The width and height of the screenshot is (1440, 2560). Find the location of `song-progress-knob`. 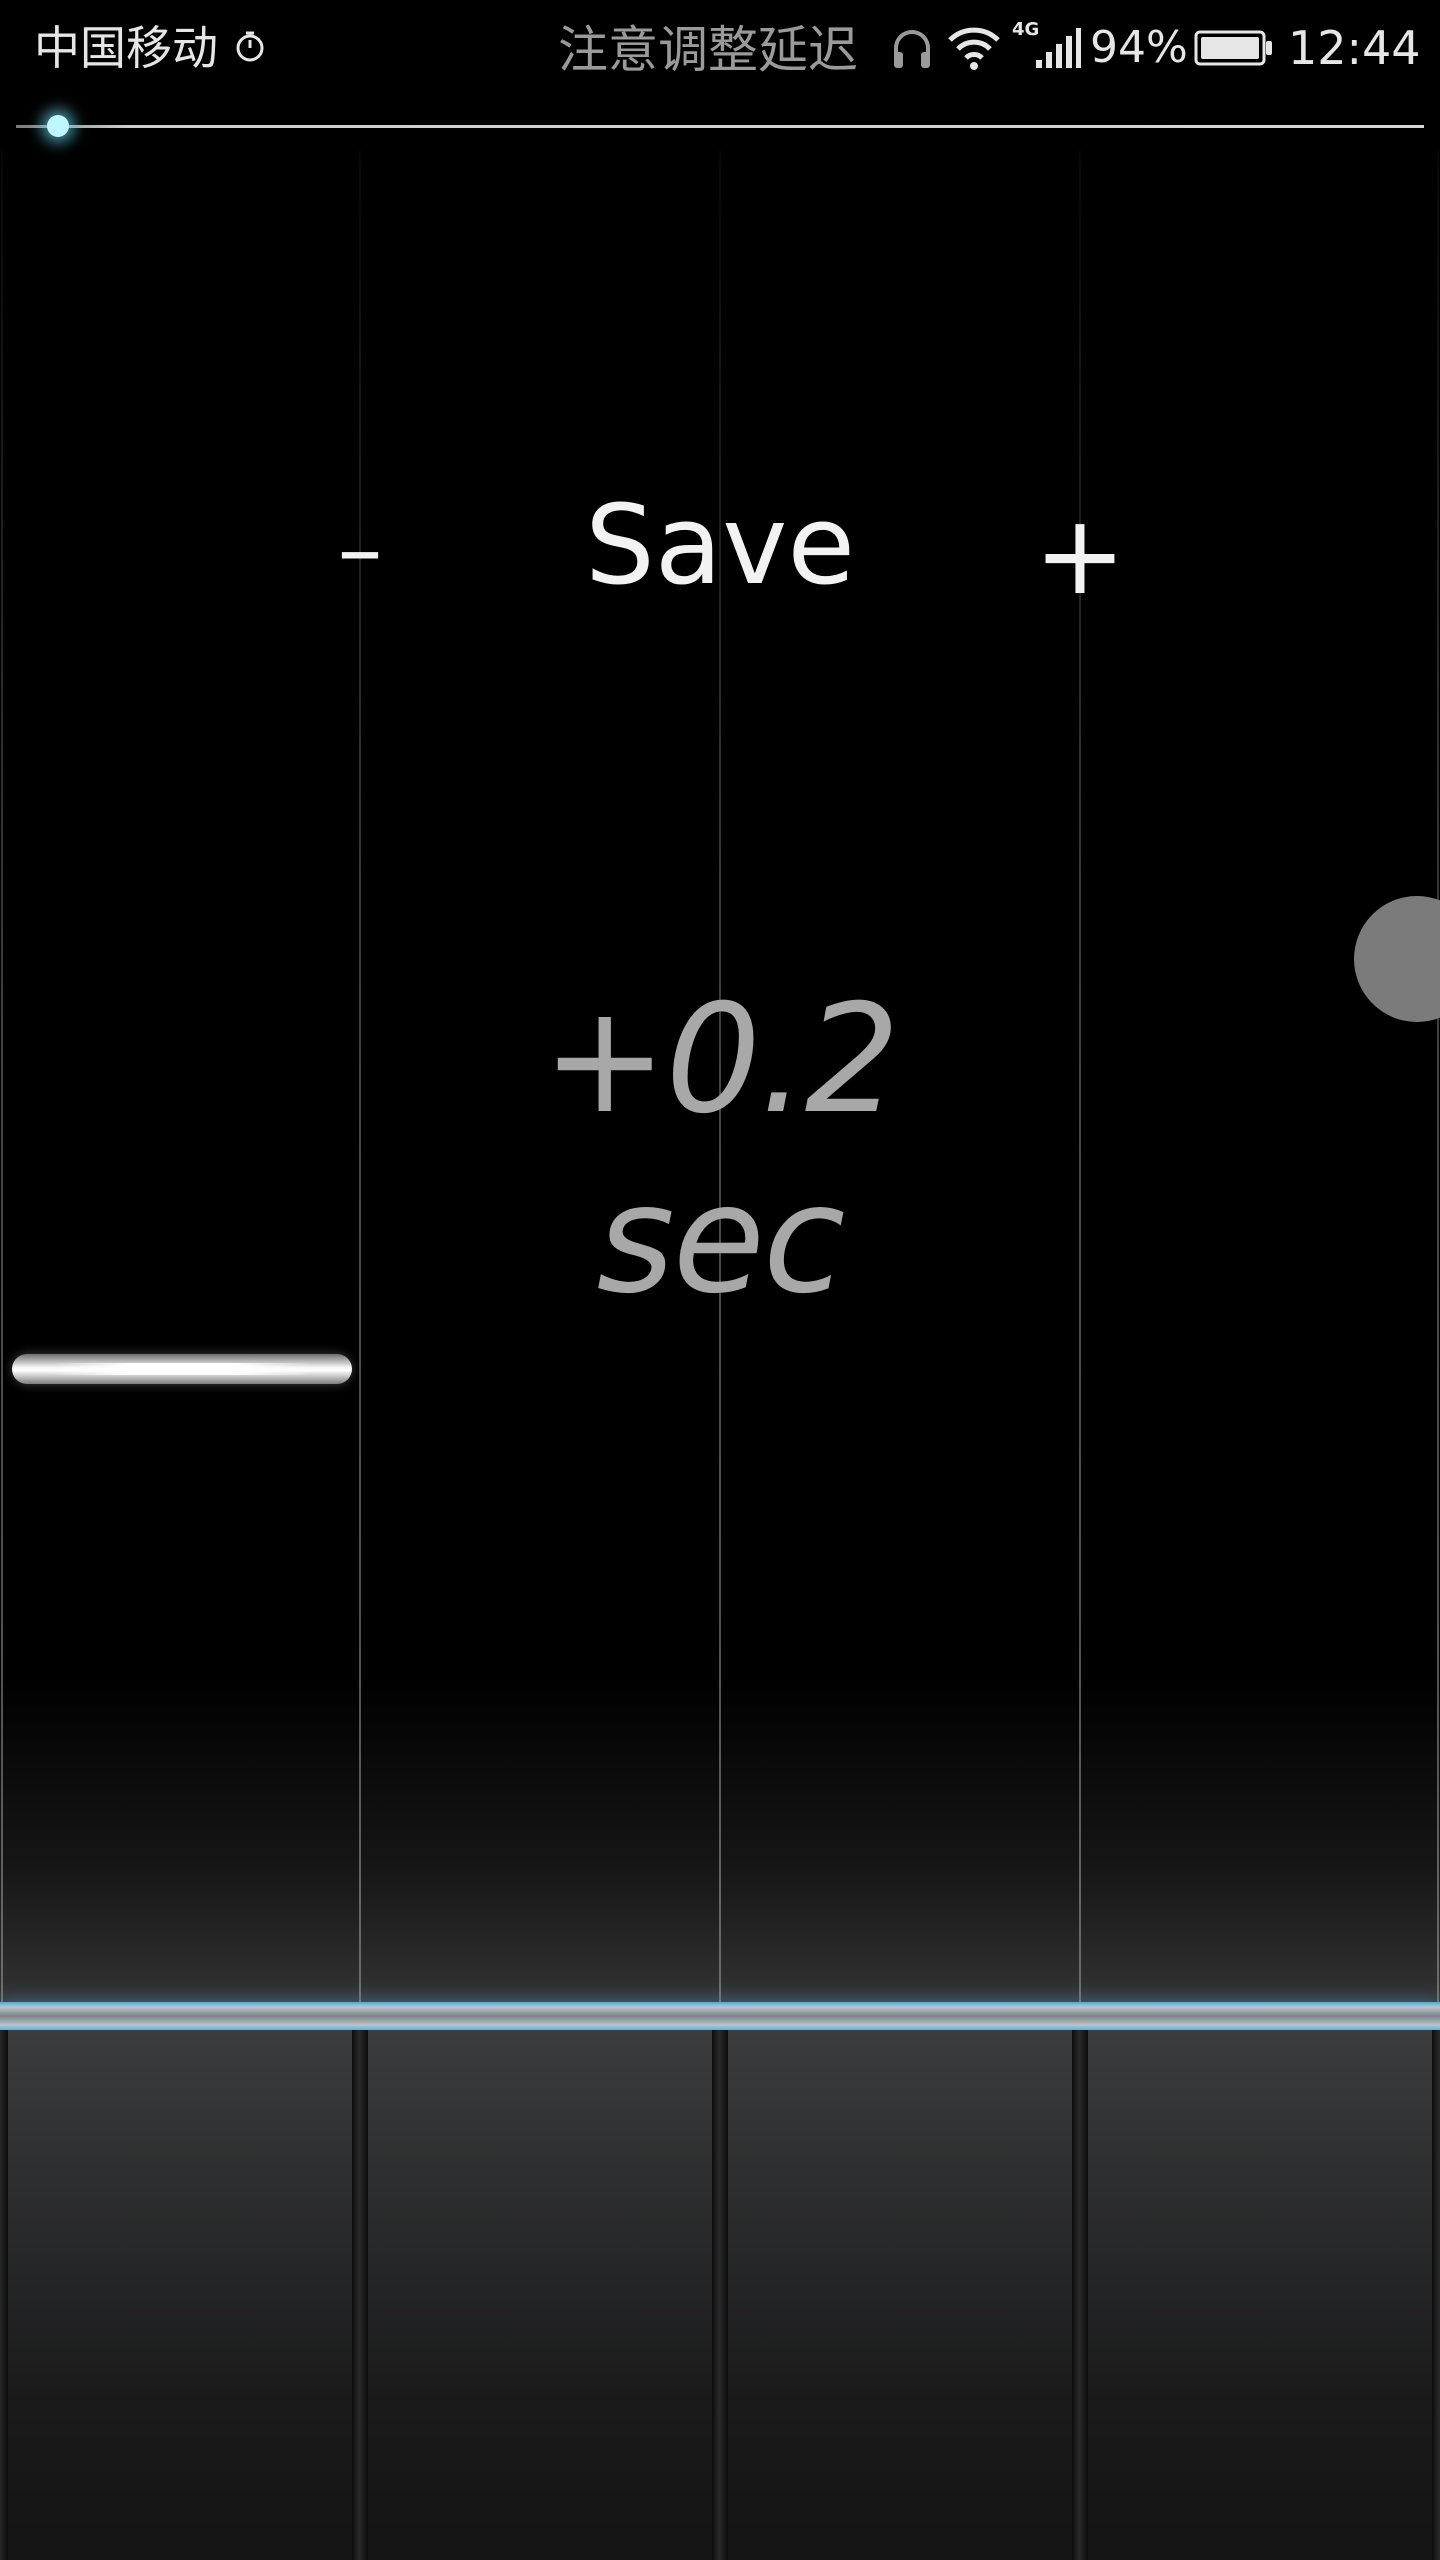

song-progress-knob is located at coordinates (58, 126).